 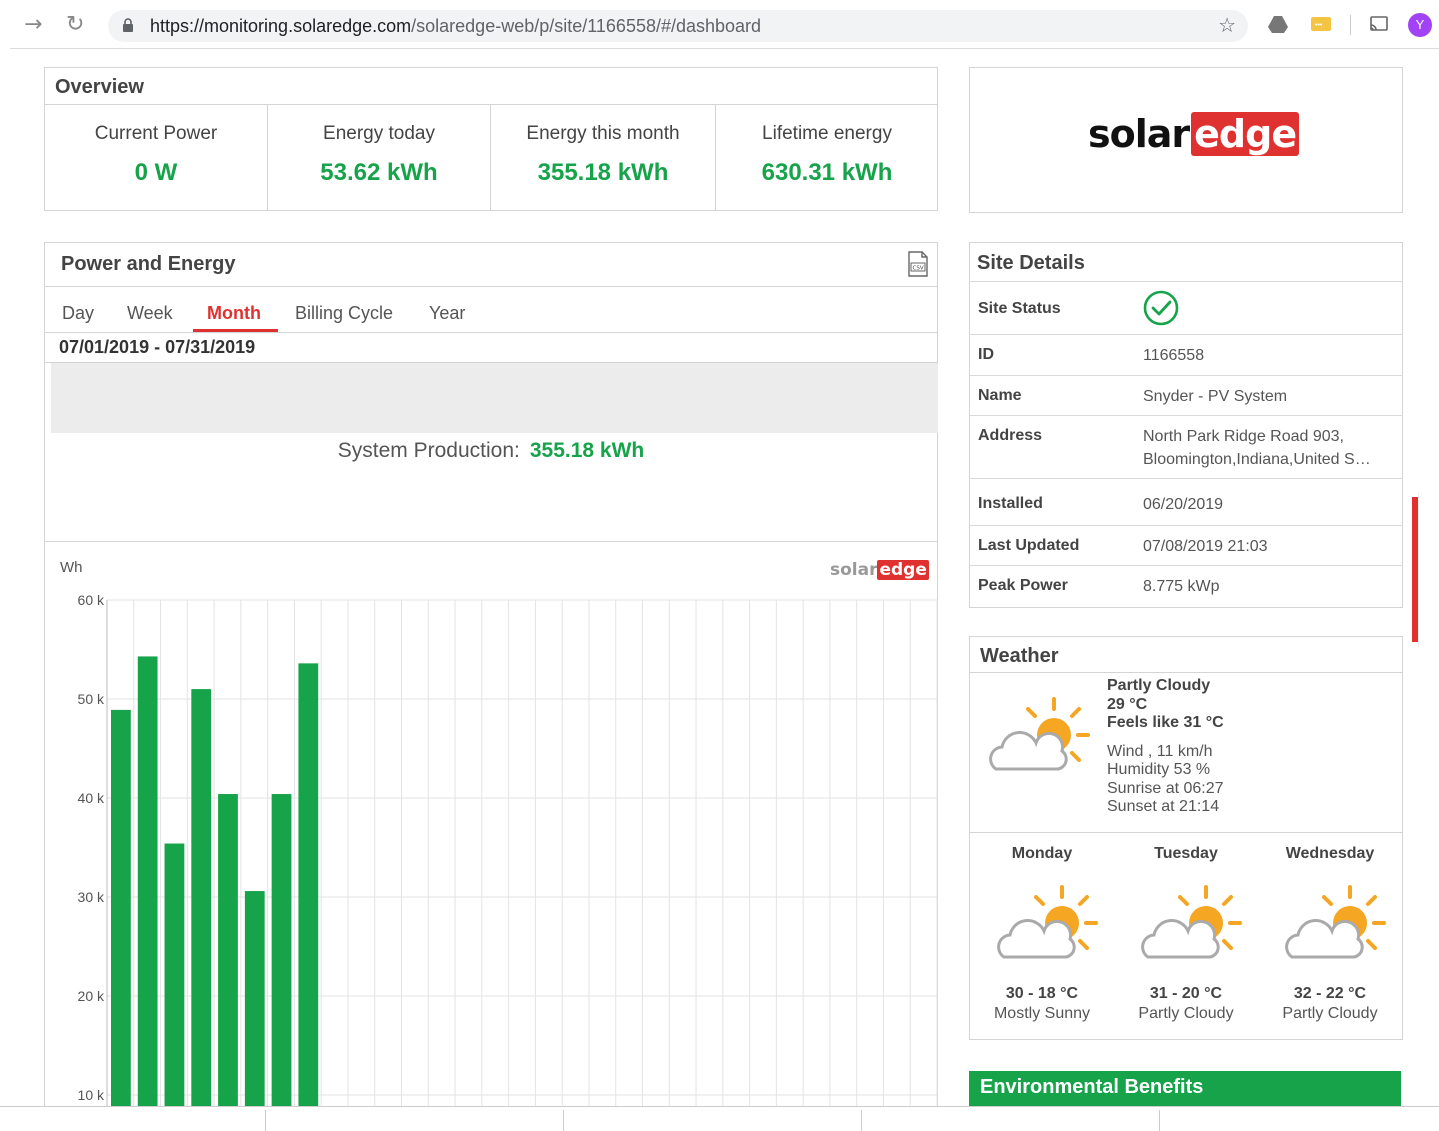 What do you see at coordinates (1186, 545) in the screenshot?
I see `site-row-last-updated: Last Updated 07/08/2019 21:03` at bounding box center [1186, 545].